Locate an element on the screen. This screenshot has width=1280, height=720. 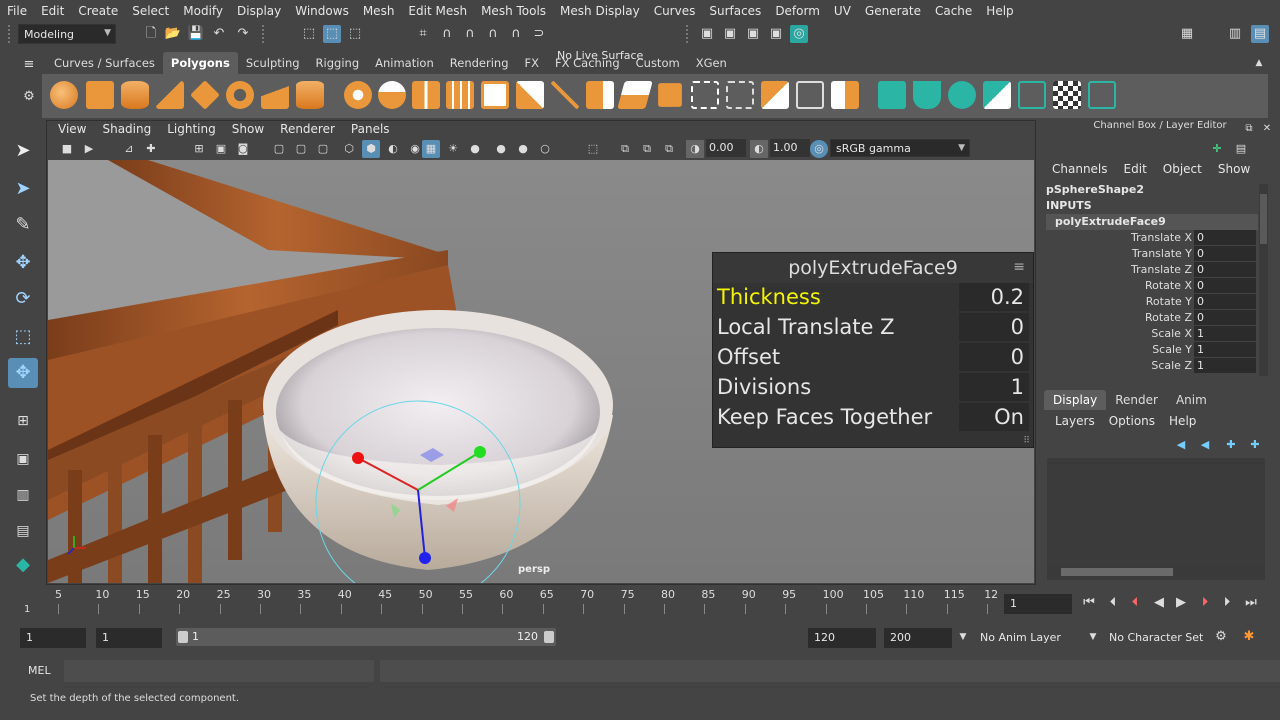
ipr-render-icon: ▣ is located at coordinates (753, 34).